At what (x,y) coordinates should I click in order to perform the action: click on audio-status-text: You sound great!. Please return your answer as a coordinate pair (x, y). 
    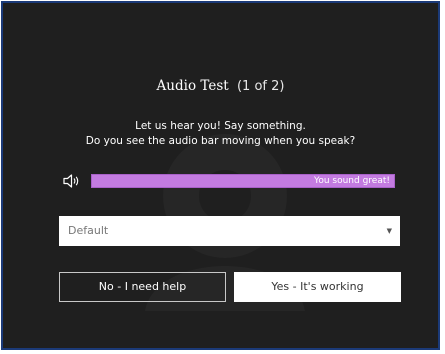
    Looking at the image, I should click on (352, 181).